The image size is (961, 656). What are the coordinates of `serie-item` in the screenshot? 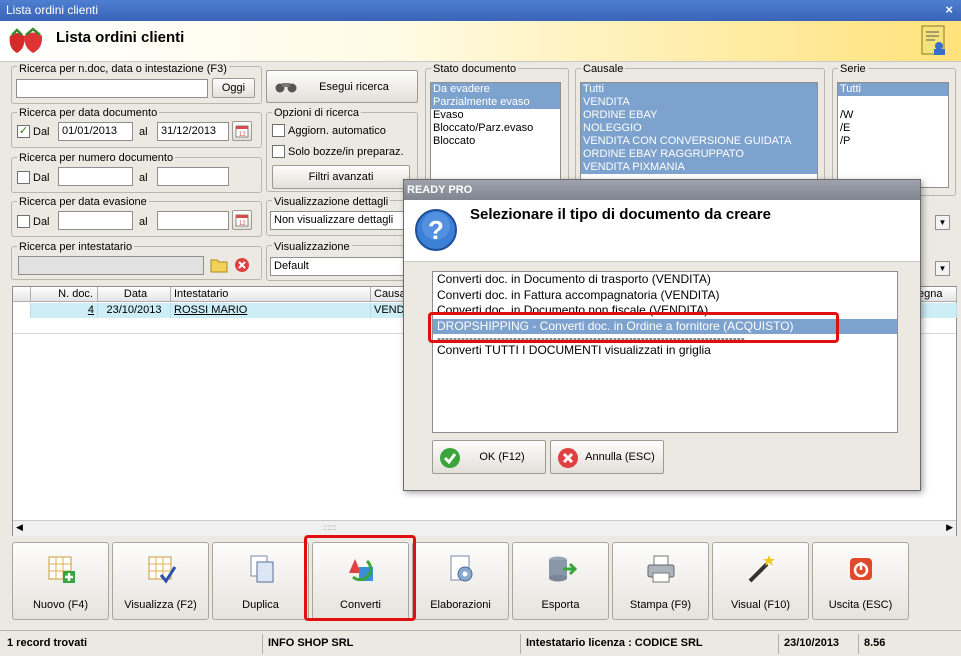 It's located at (893, 102).